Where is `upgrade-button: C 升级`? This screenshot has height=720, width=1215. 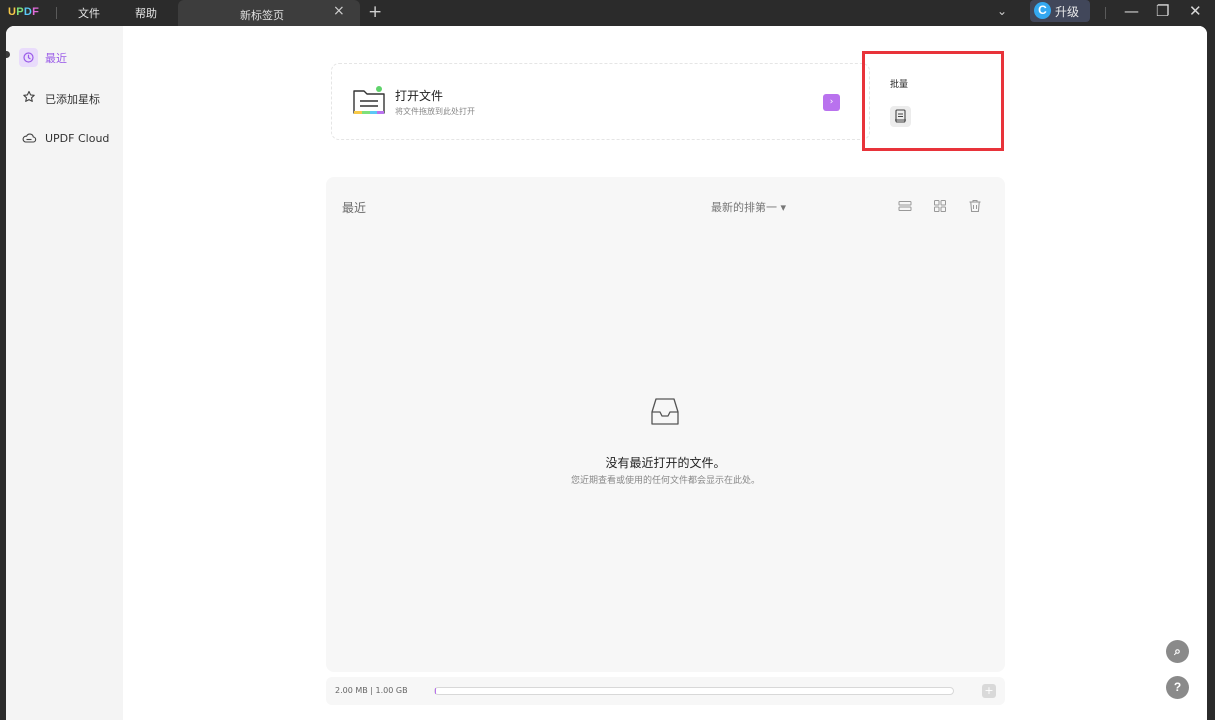 upgrade-button: C 升级 is located at coordinates (1060, 11).